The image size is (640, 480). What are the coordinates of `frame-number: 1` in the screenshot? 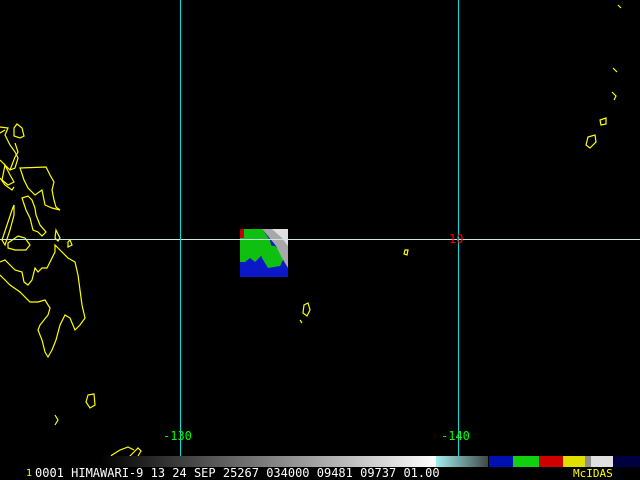 It's located at (29, 473).